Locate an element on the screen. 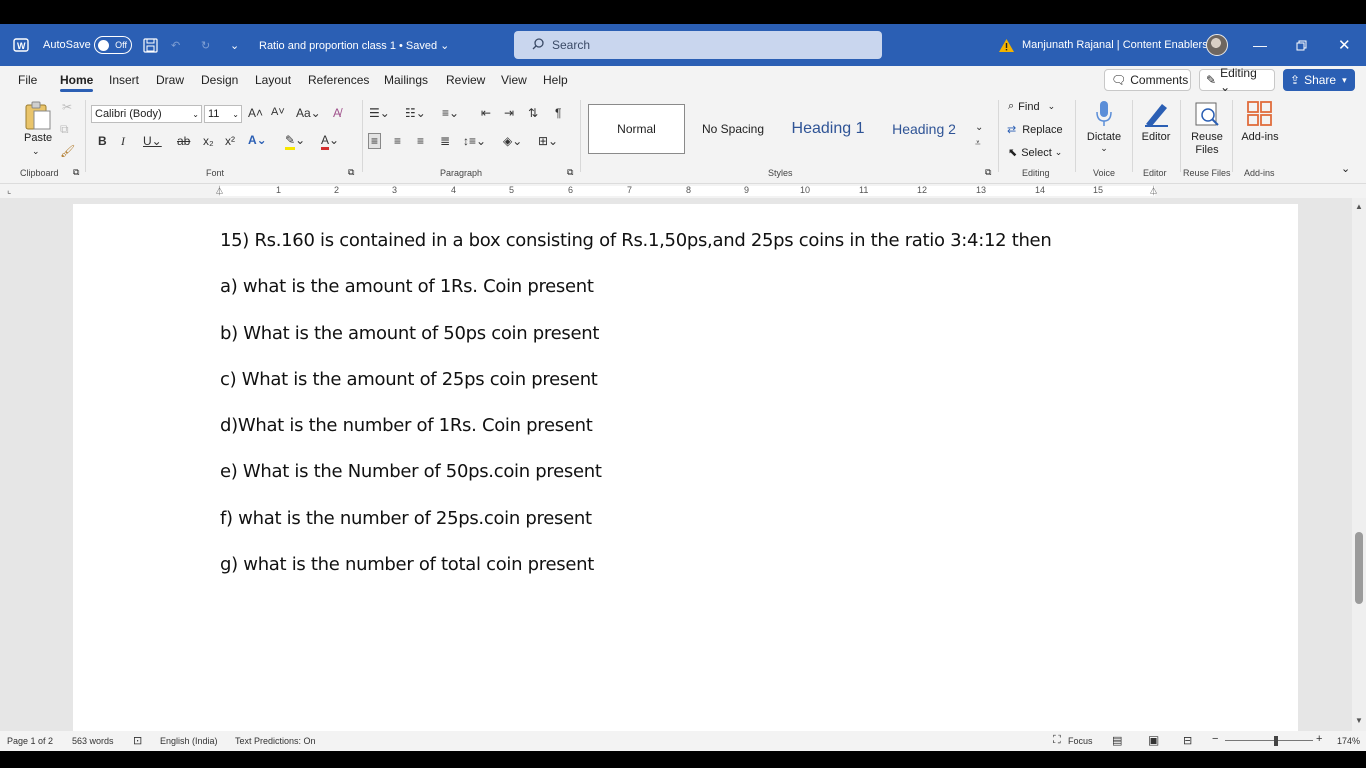 This screenshot has height=768, width=1366. dictate-button: Dictate ⌄ is located at coordinates (1104, 127).